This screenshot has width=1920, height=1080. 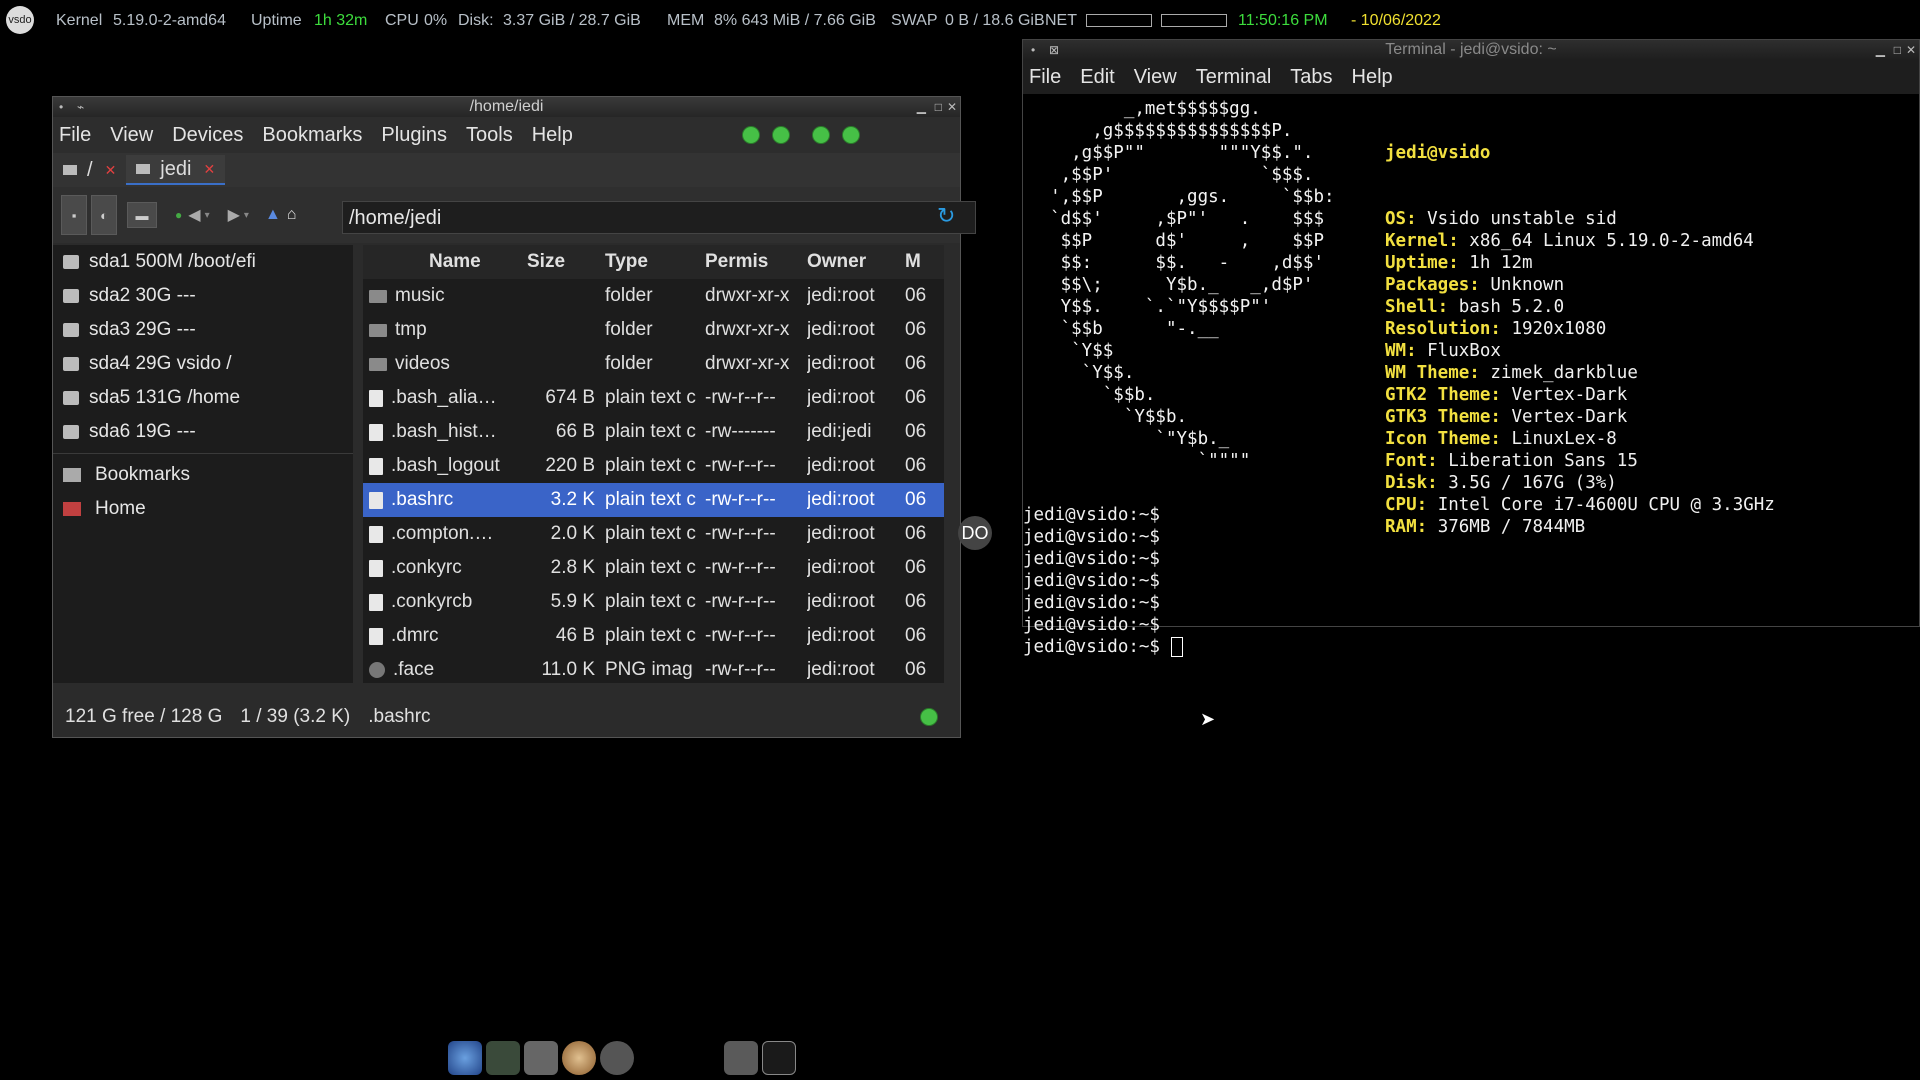 What do you see at coordinates (414, 135) in the screenshot?
I see `menu-plugins: Plugins` at bounding box center [414, 135].